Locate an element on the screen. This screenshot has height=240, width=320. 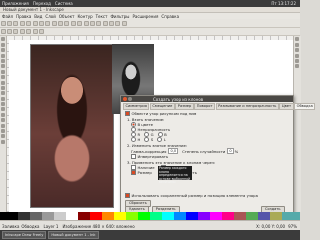
tab-symmetry: Симметрия is located at coordinates (136, 106).